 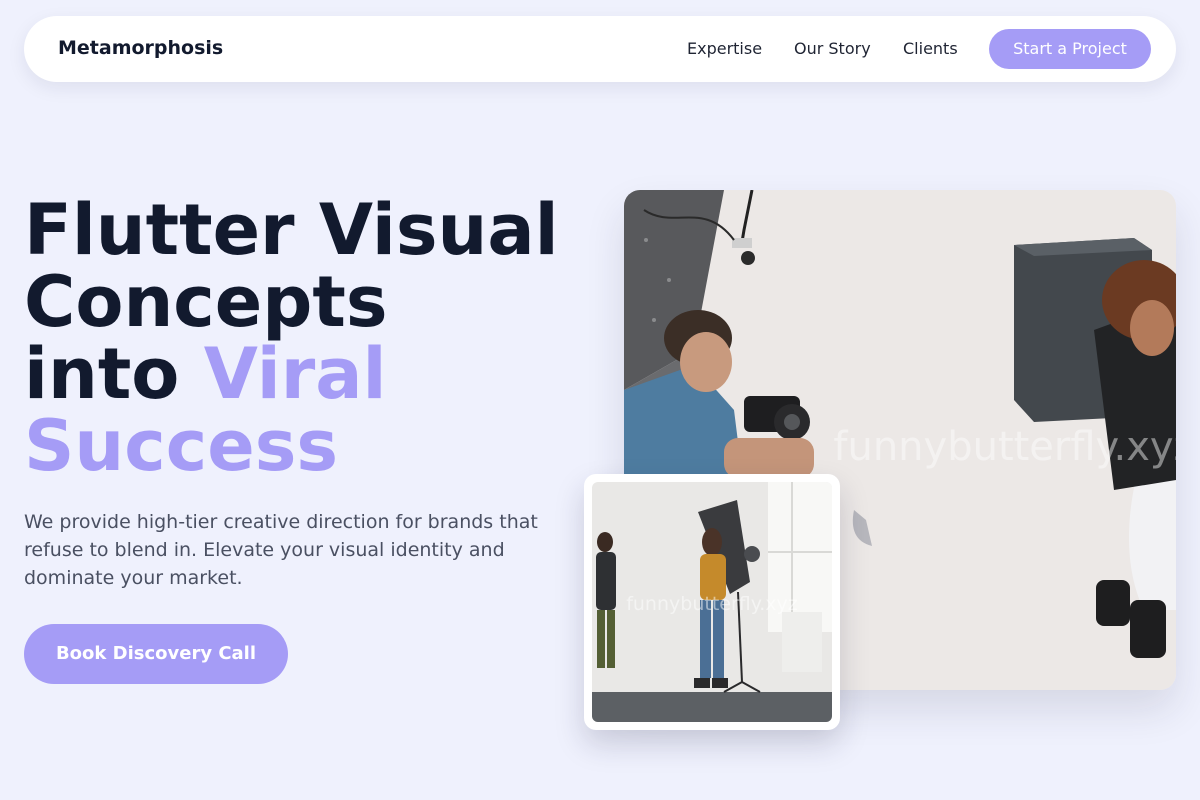 What do you see at coordinates (114, 374) in the screenshot?
I see `headline-into: into` at bounding box center [114, 374].